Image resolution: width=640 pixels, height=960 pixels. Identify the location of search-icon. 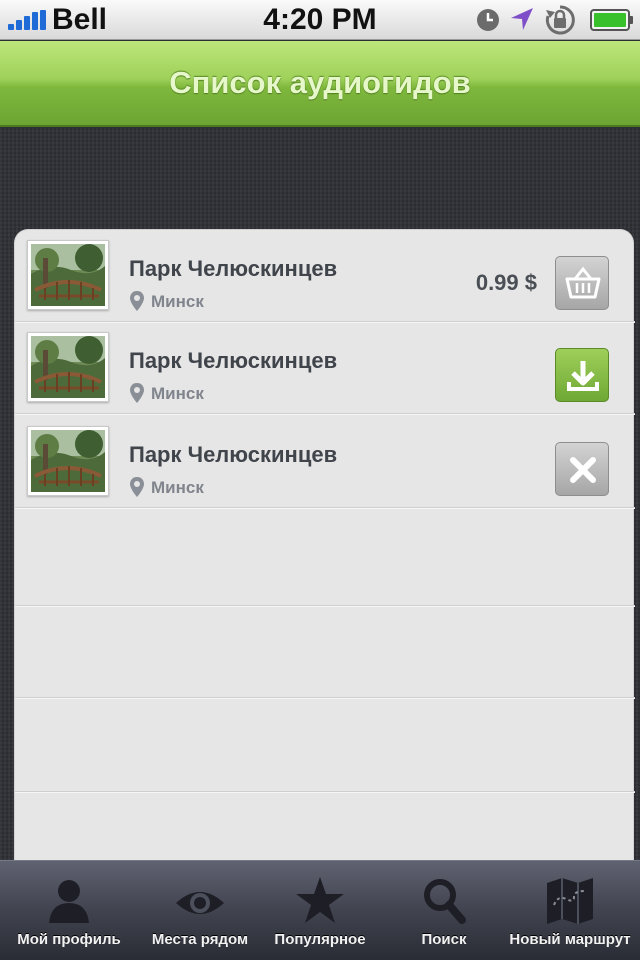
(445, 901).